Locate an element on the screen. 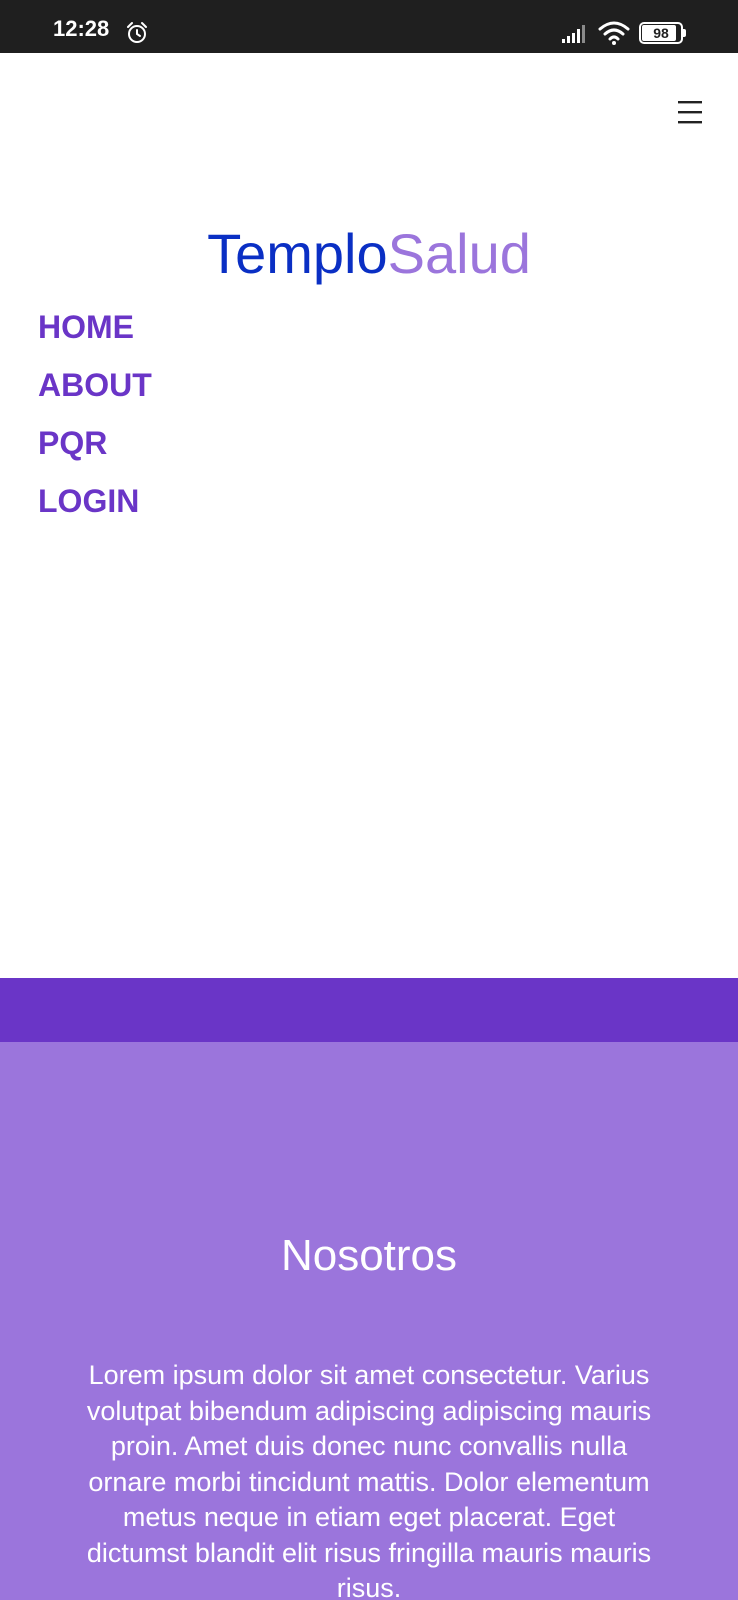 Image resolution: width=738 pixels, height=1600 pixels. nav-item-login: LOGIN is located at coordinates (95, 505).